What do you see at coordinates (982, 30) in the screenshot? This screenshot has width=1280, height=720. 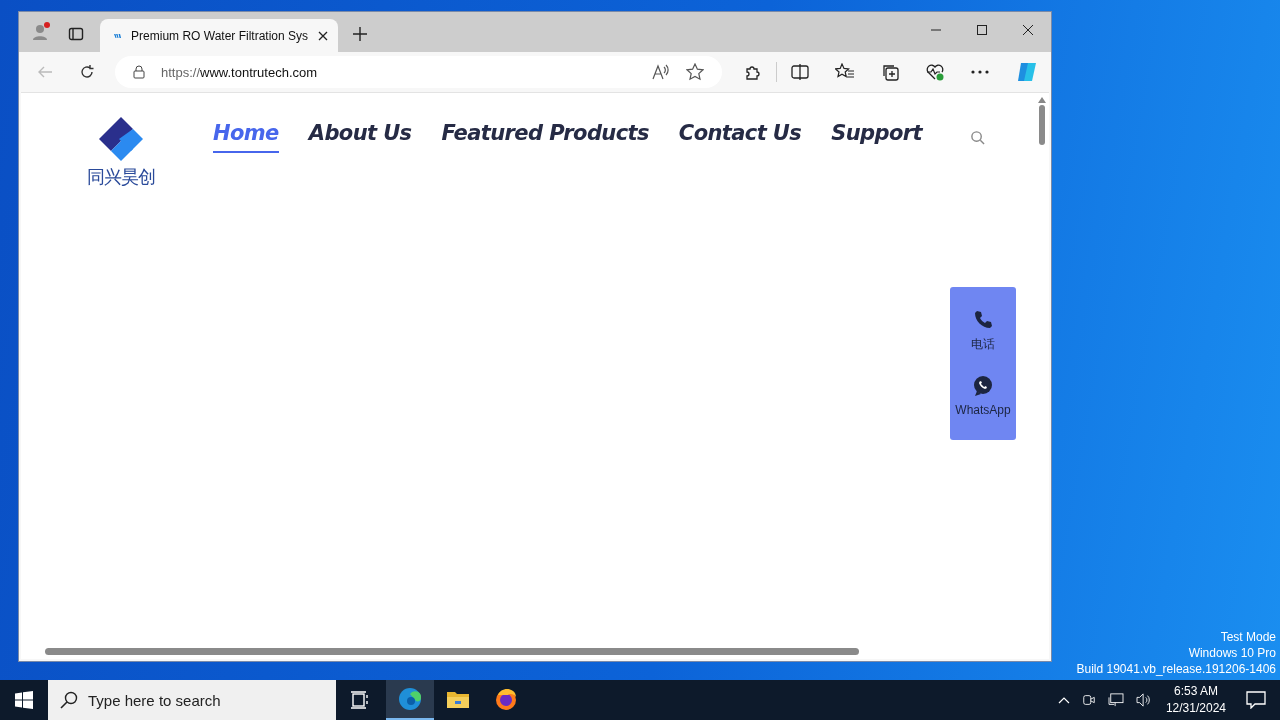 I see `maximize-icon` at bounding box center [982, 30].